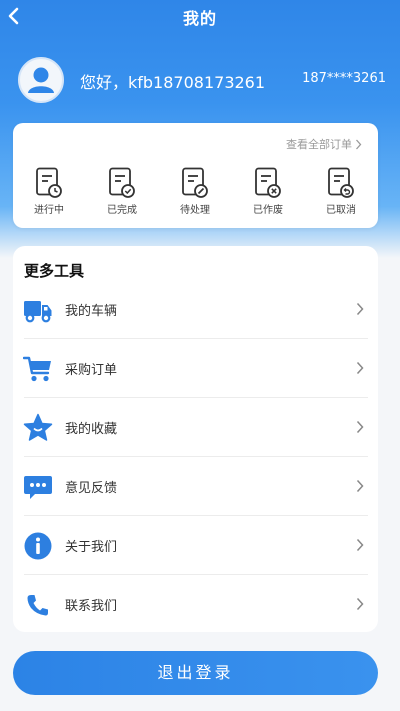 The width and height of the screenshot is (400, 711). What do you see at coordinates (319, 144) in the screenshot?
I see `view-all-orders-label: 查看全部订单` at bounding box center [319, 144].